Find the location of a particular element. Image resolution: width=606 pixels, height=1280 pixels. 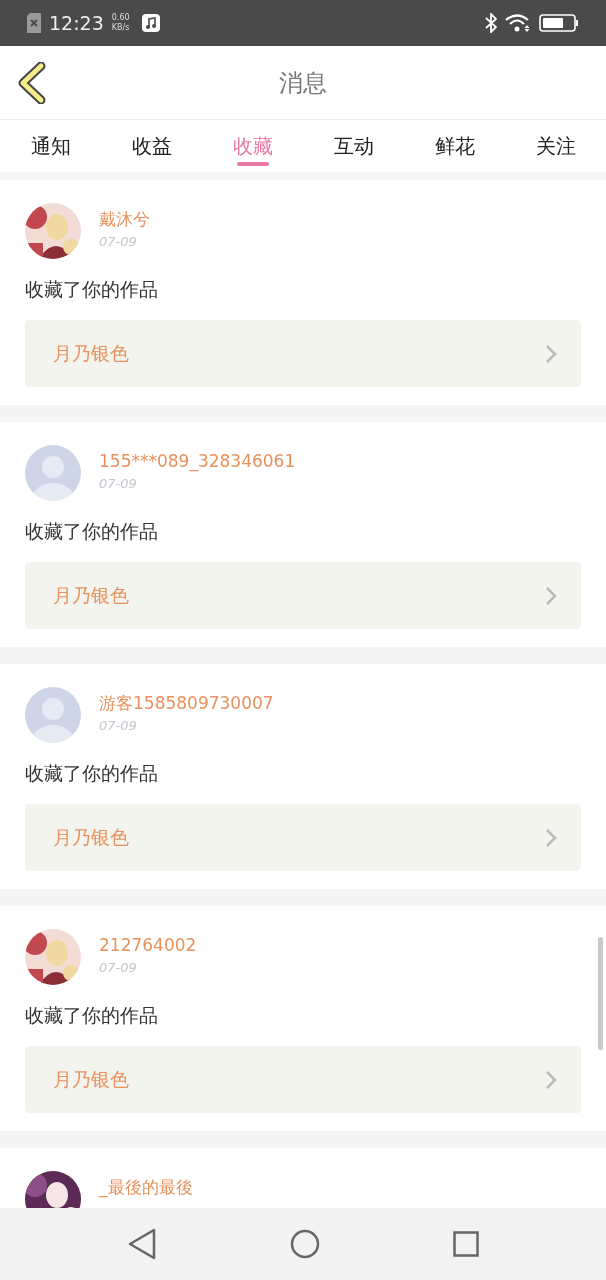

back-icon is located at coordinates (32, 82).